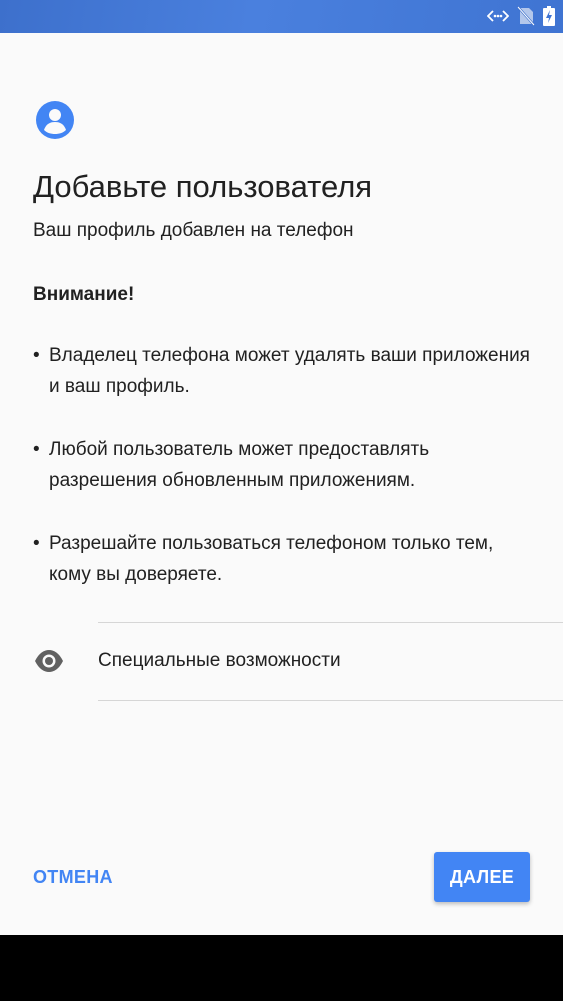 The height and width of the screenshot is (1001, 563). Describe the element at coordinates (330, 700) in the screenshot. I see `divider` at that location.